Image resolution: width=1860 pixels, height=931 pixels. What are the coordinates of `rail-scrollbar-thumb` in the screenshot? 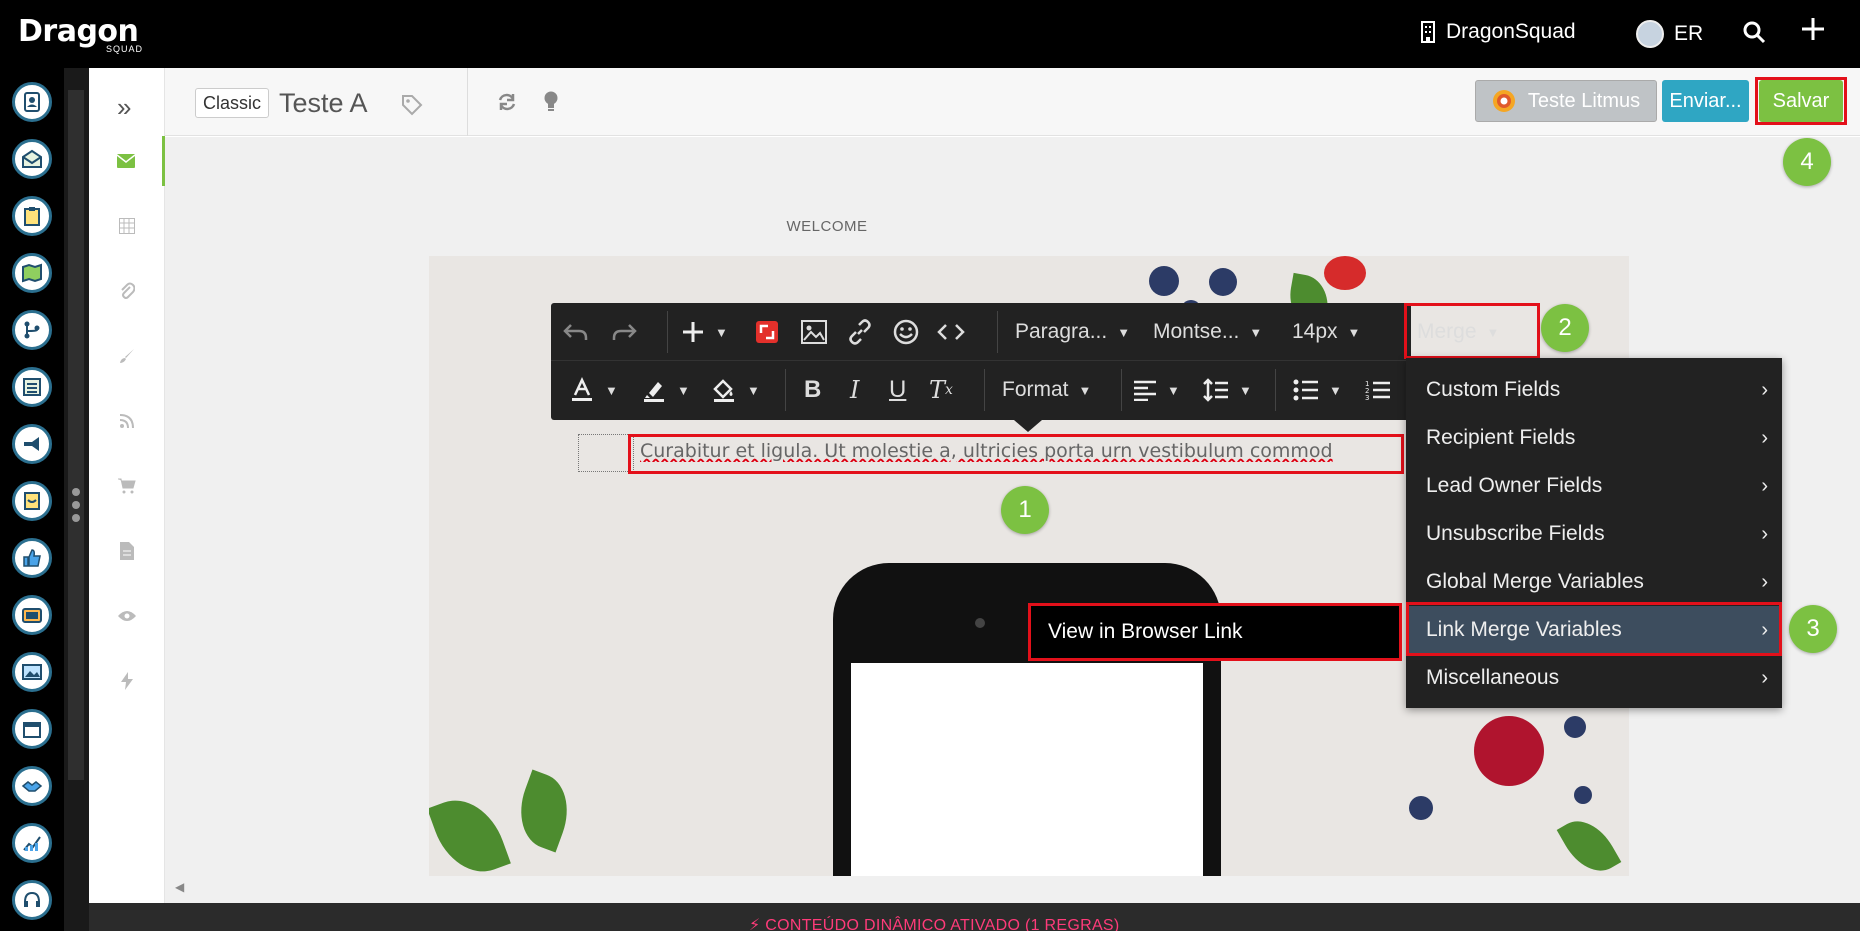 It's located at (76, 435).